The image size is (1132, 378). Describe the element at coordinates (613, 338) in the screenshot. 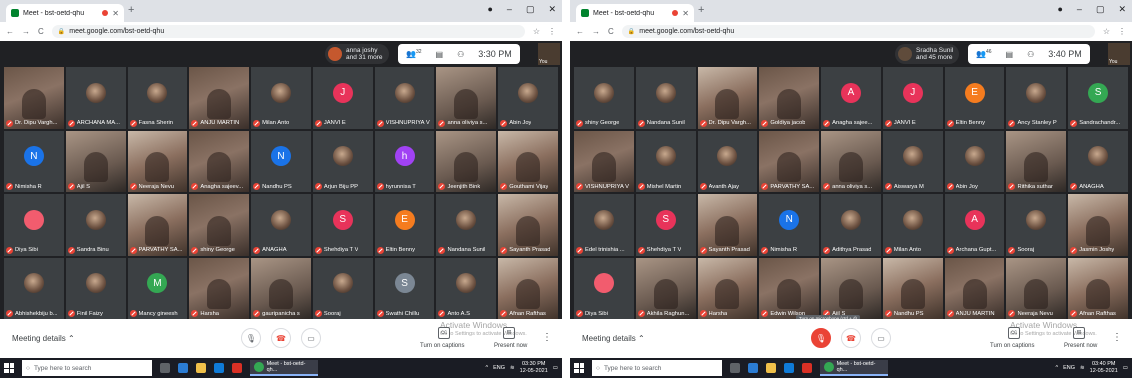

I see `meeting-details-button: Meeting details ⌃` at that location.